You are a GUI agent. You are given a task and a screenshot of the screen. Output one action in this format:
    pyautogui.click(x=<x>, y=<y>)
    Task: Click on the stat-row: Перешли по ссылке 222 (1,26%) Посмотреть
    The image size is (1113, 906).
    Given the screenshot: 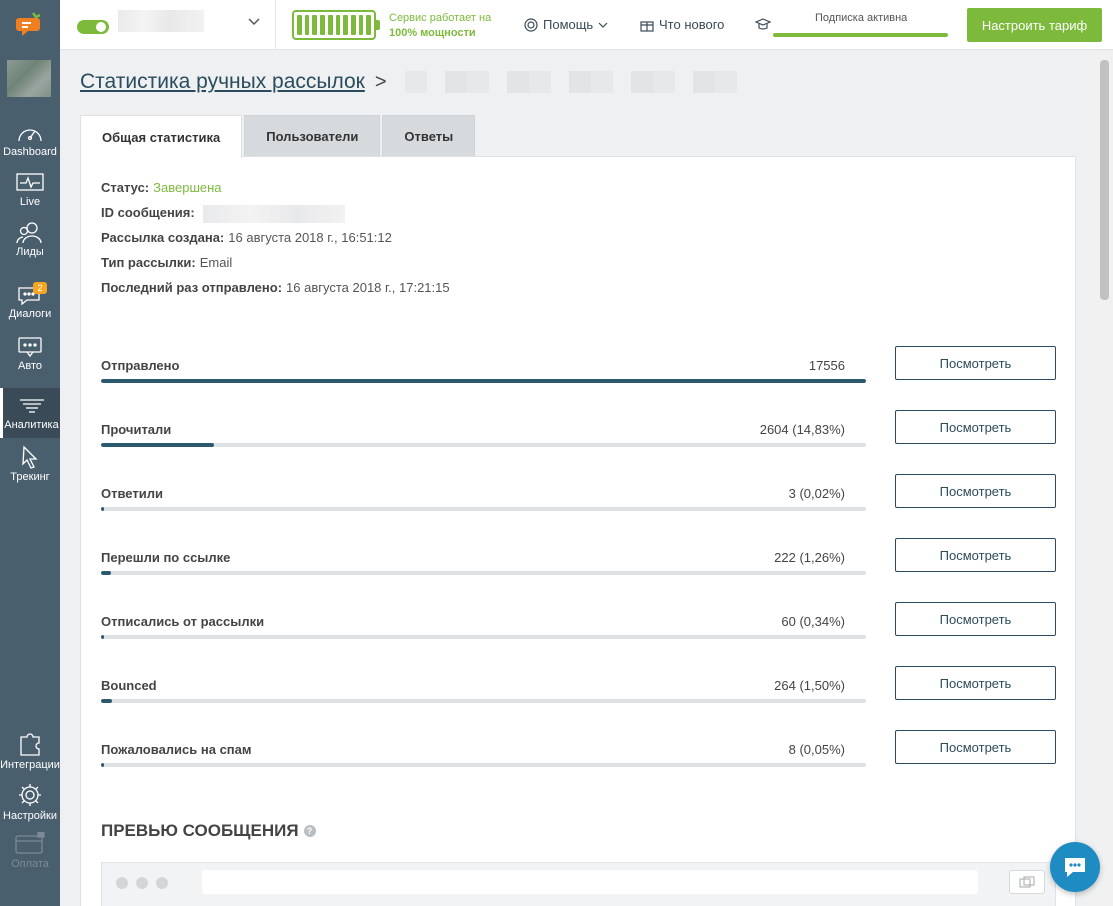 What is the action you would take?
    pyautogui.click(x=578, y=561)
    